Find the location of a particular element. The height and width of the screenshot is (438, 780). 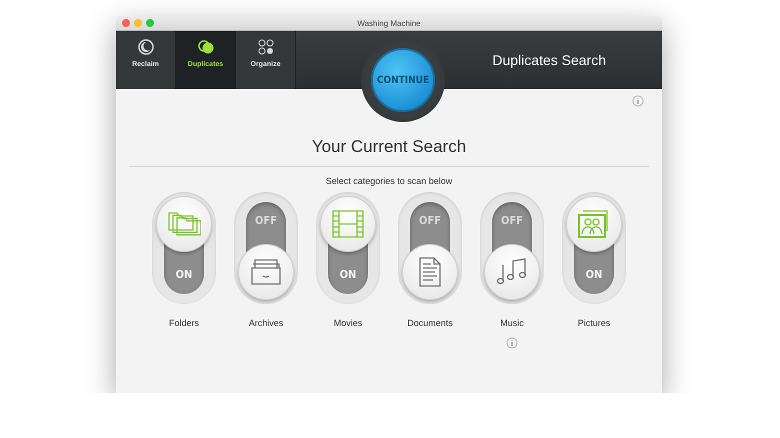

overlapping-circles-icon is located at coordinates (205, 47).